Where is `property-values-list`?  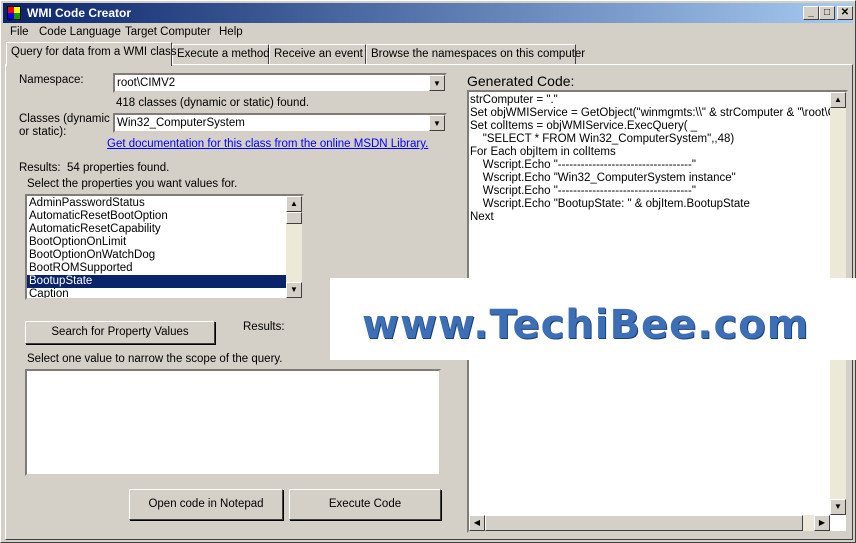 property-values-list is located at coordinates (233, 422).